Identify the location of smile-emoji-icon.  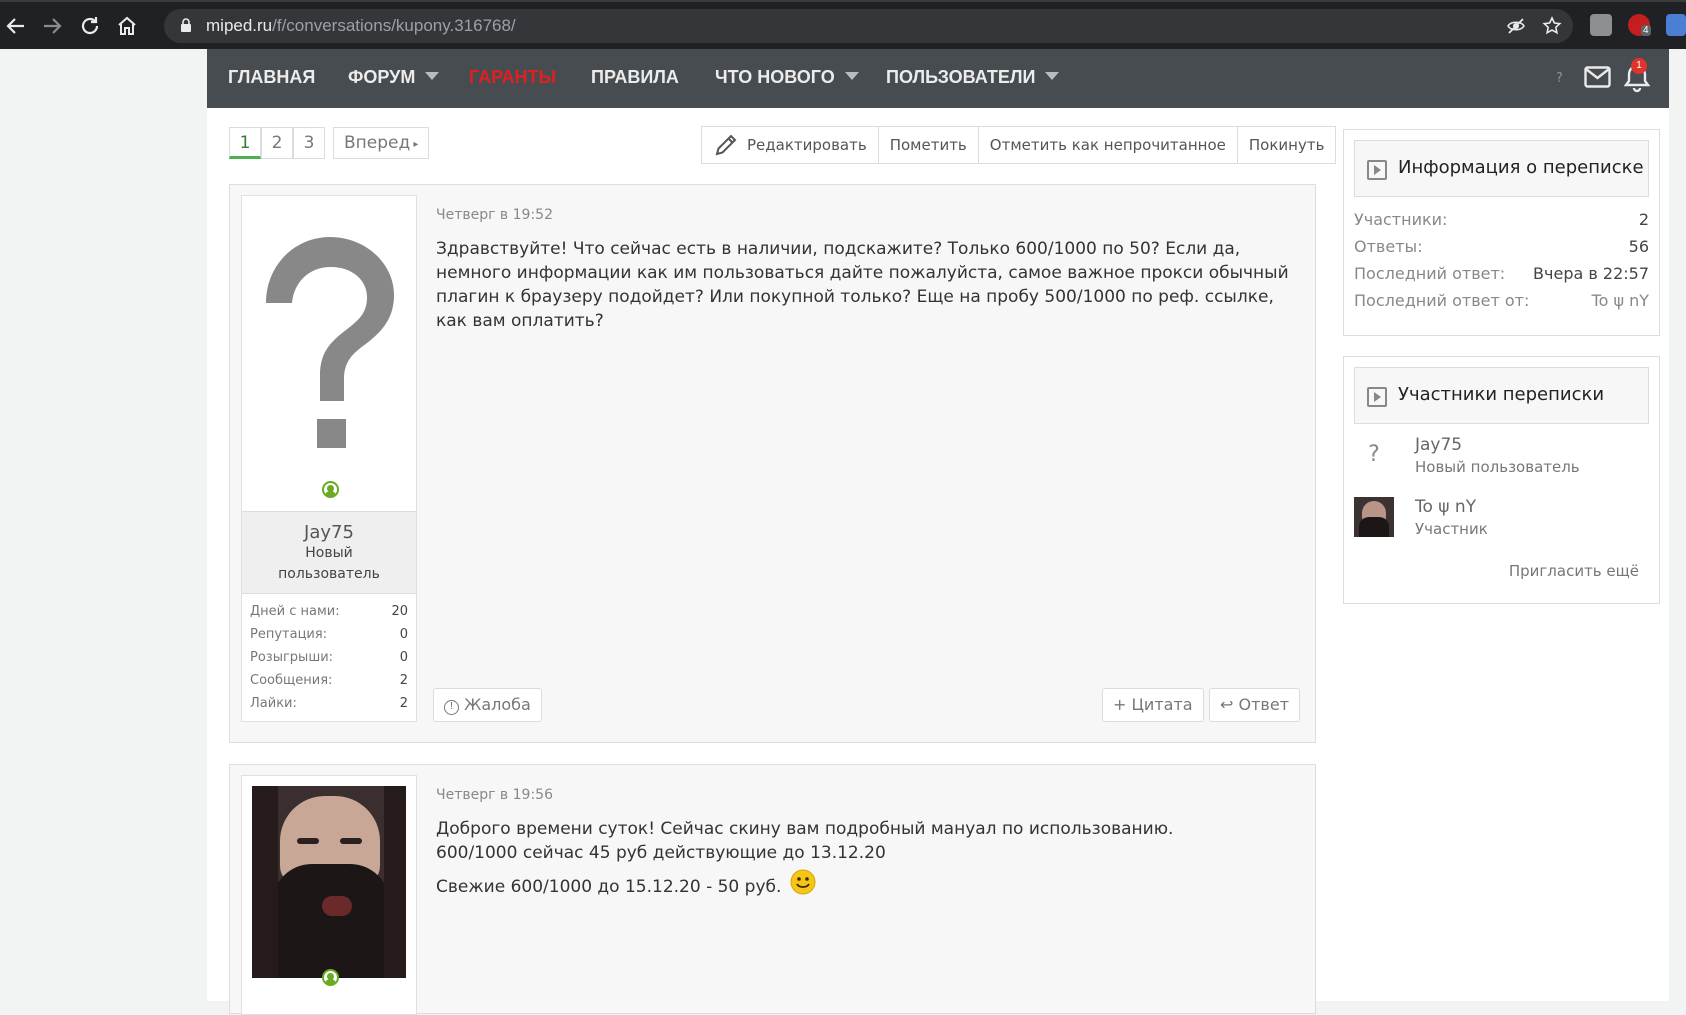
(803, 882).